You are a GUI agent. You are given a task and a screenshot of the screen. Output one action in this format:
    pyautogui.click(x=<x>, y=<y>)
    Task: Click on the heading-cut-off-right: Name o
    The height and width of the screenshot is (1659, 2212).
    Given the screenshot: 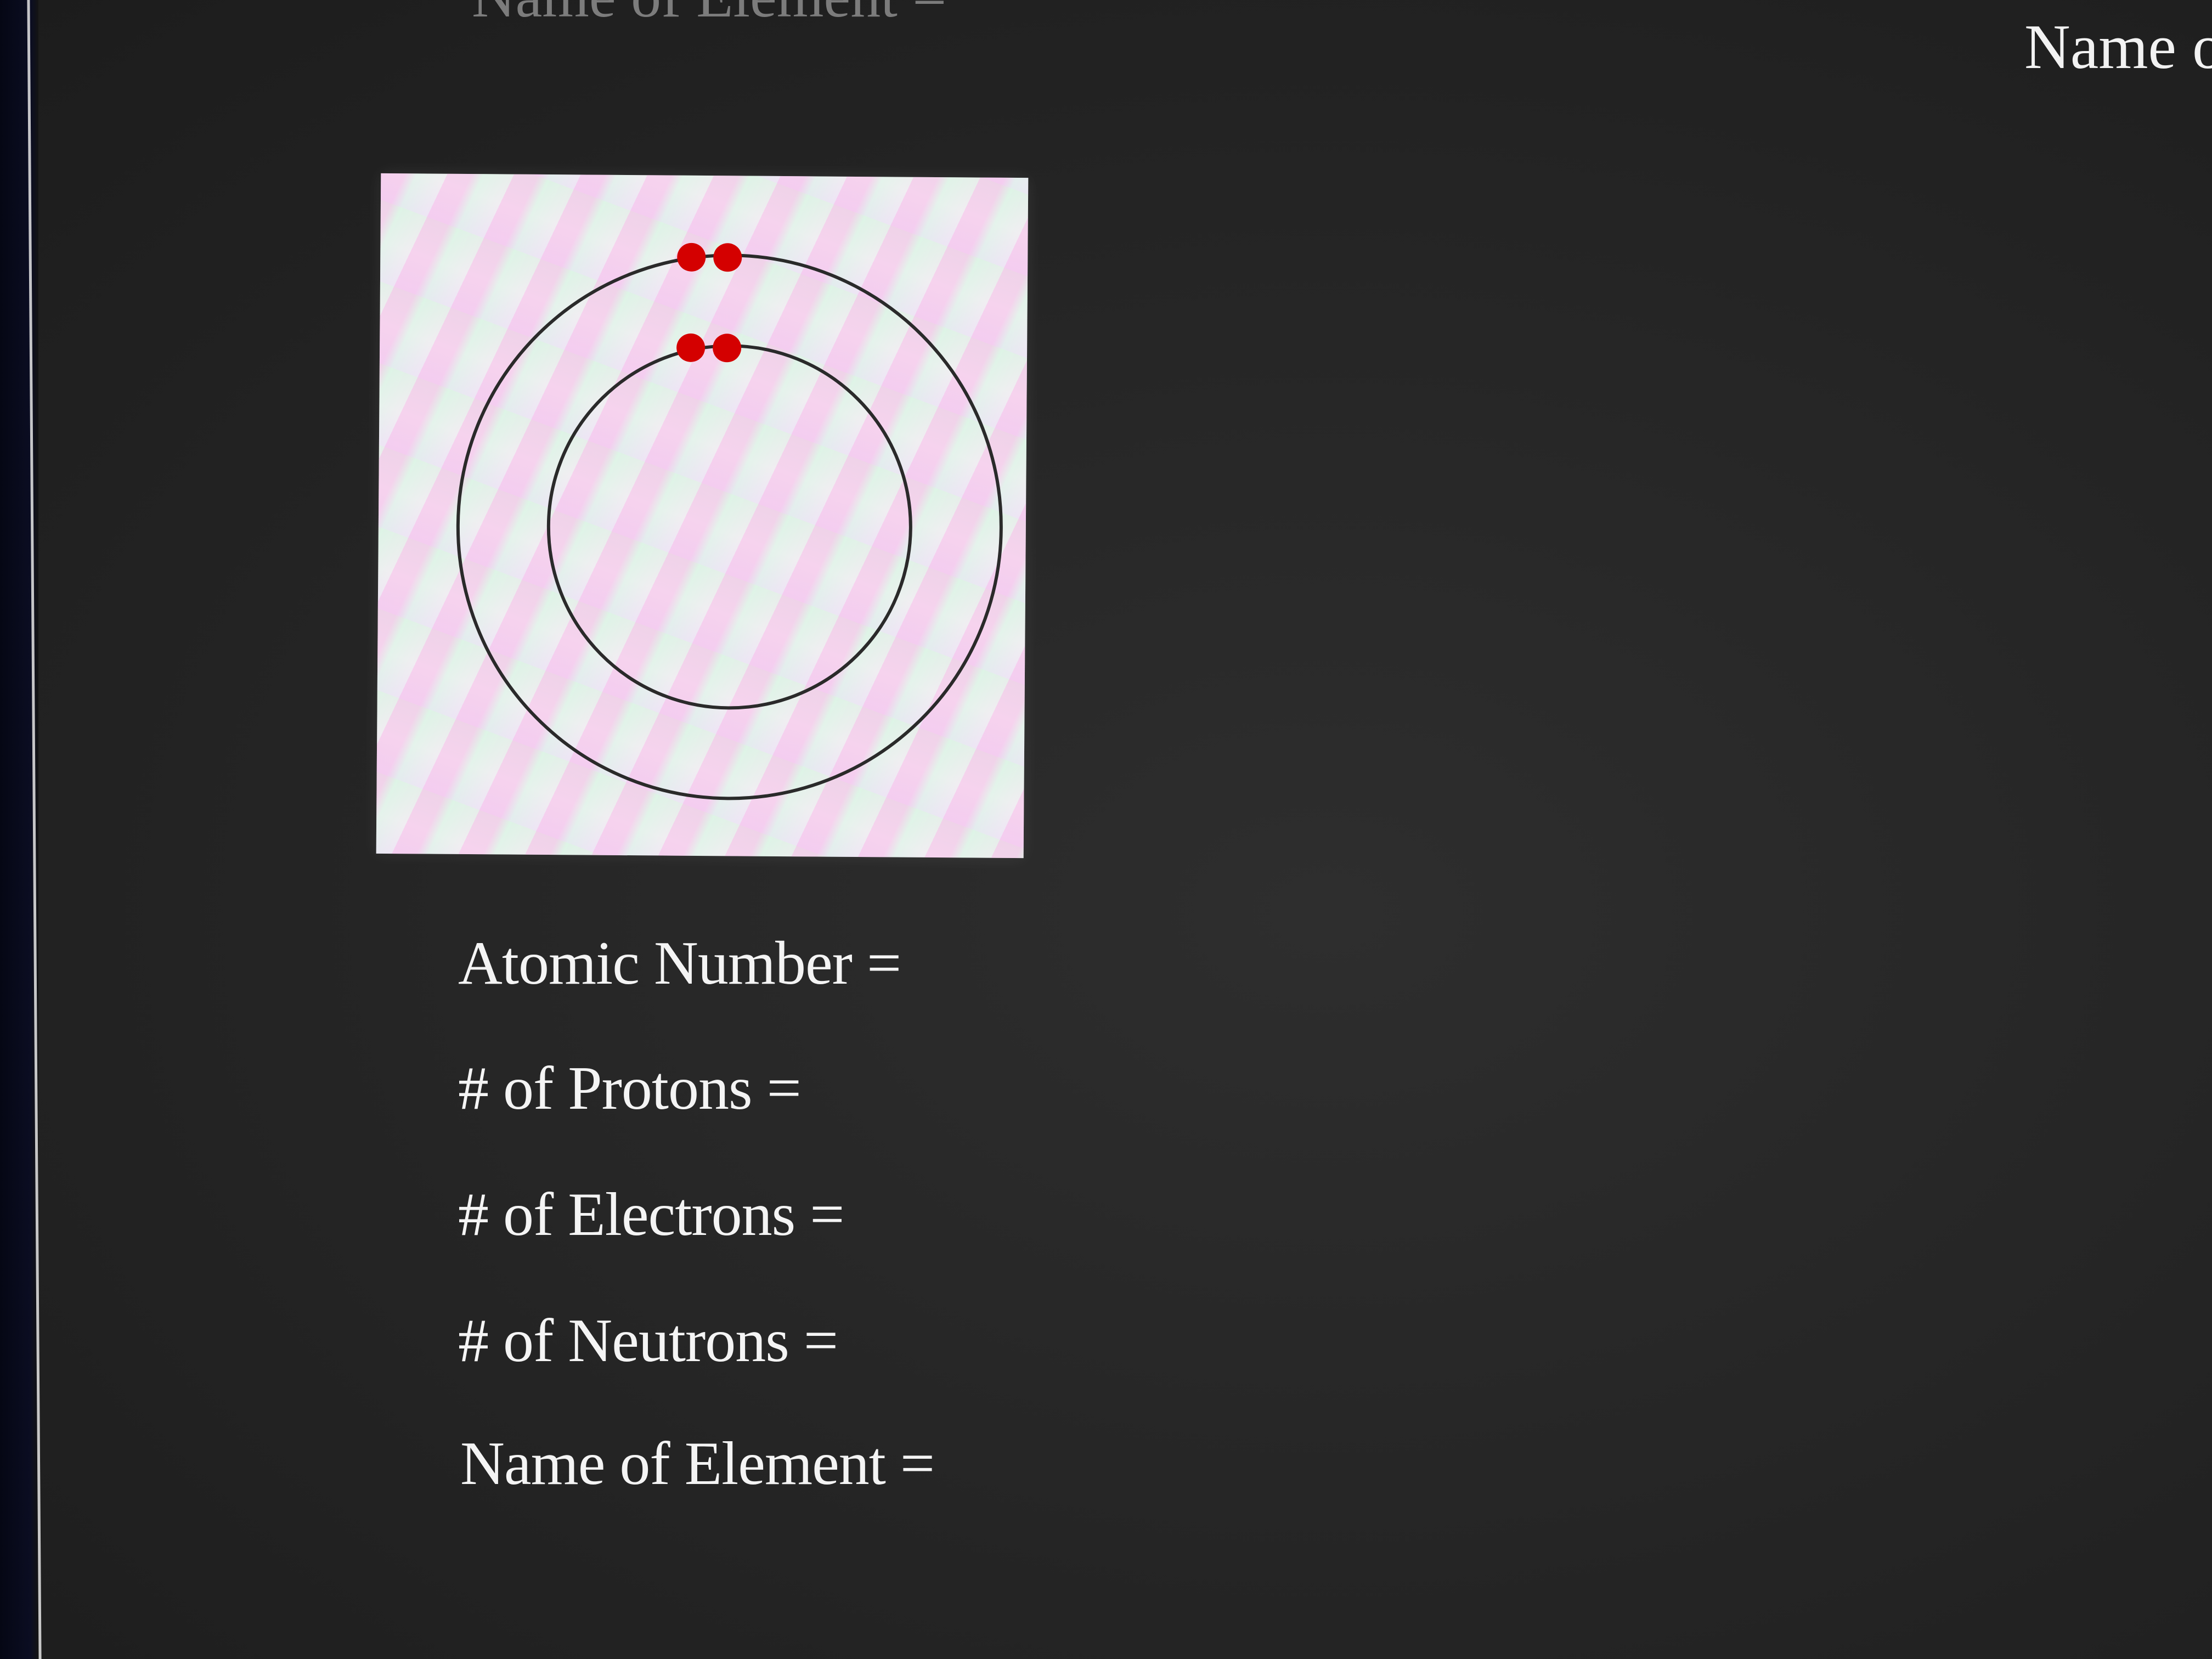 What is the action you would take?
    pyautogui.click(x=2118, y=47)
    